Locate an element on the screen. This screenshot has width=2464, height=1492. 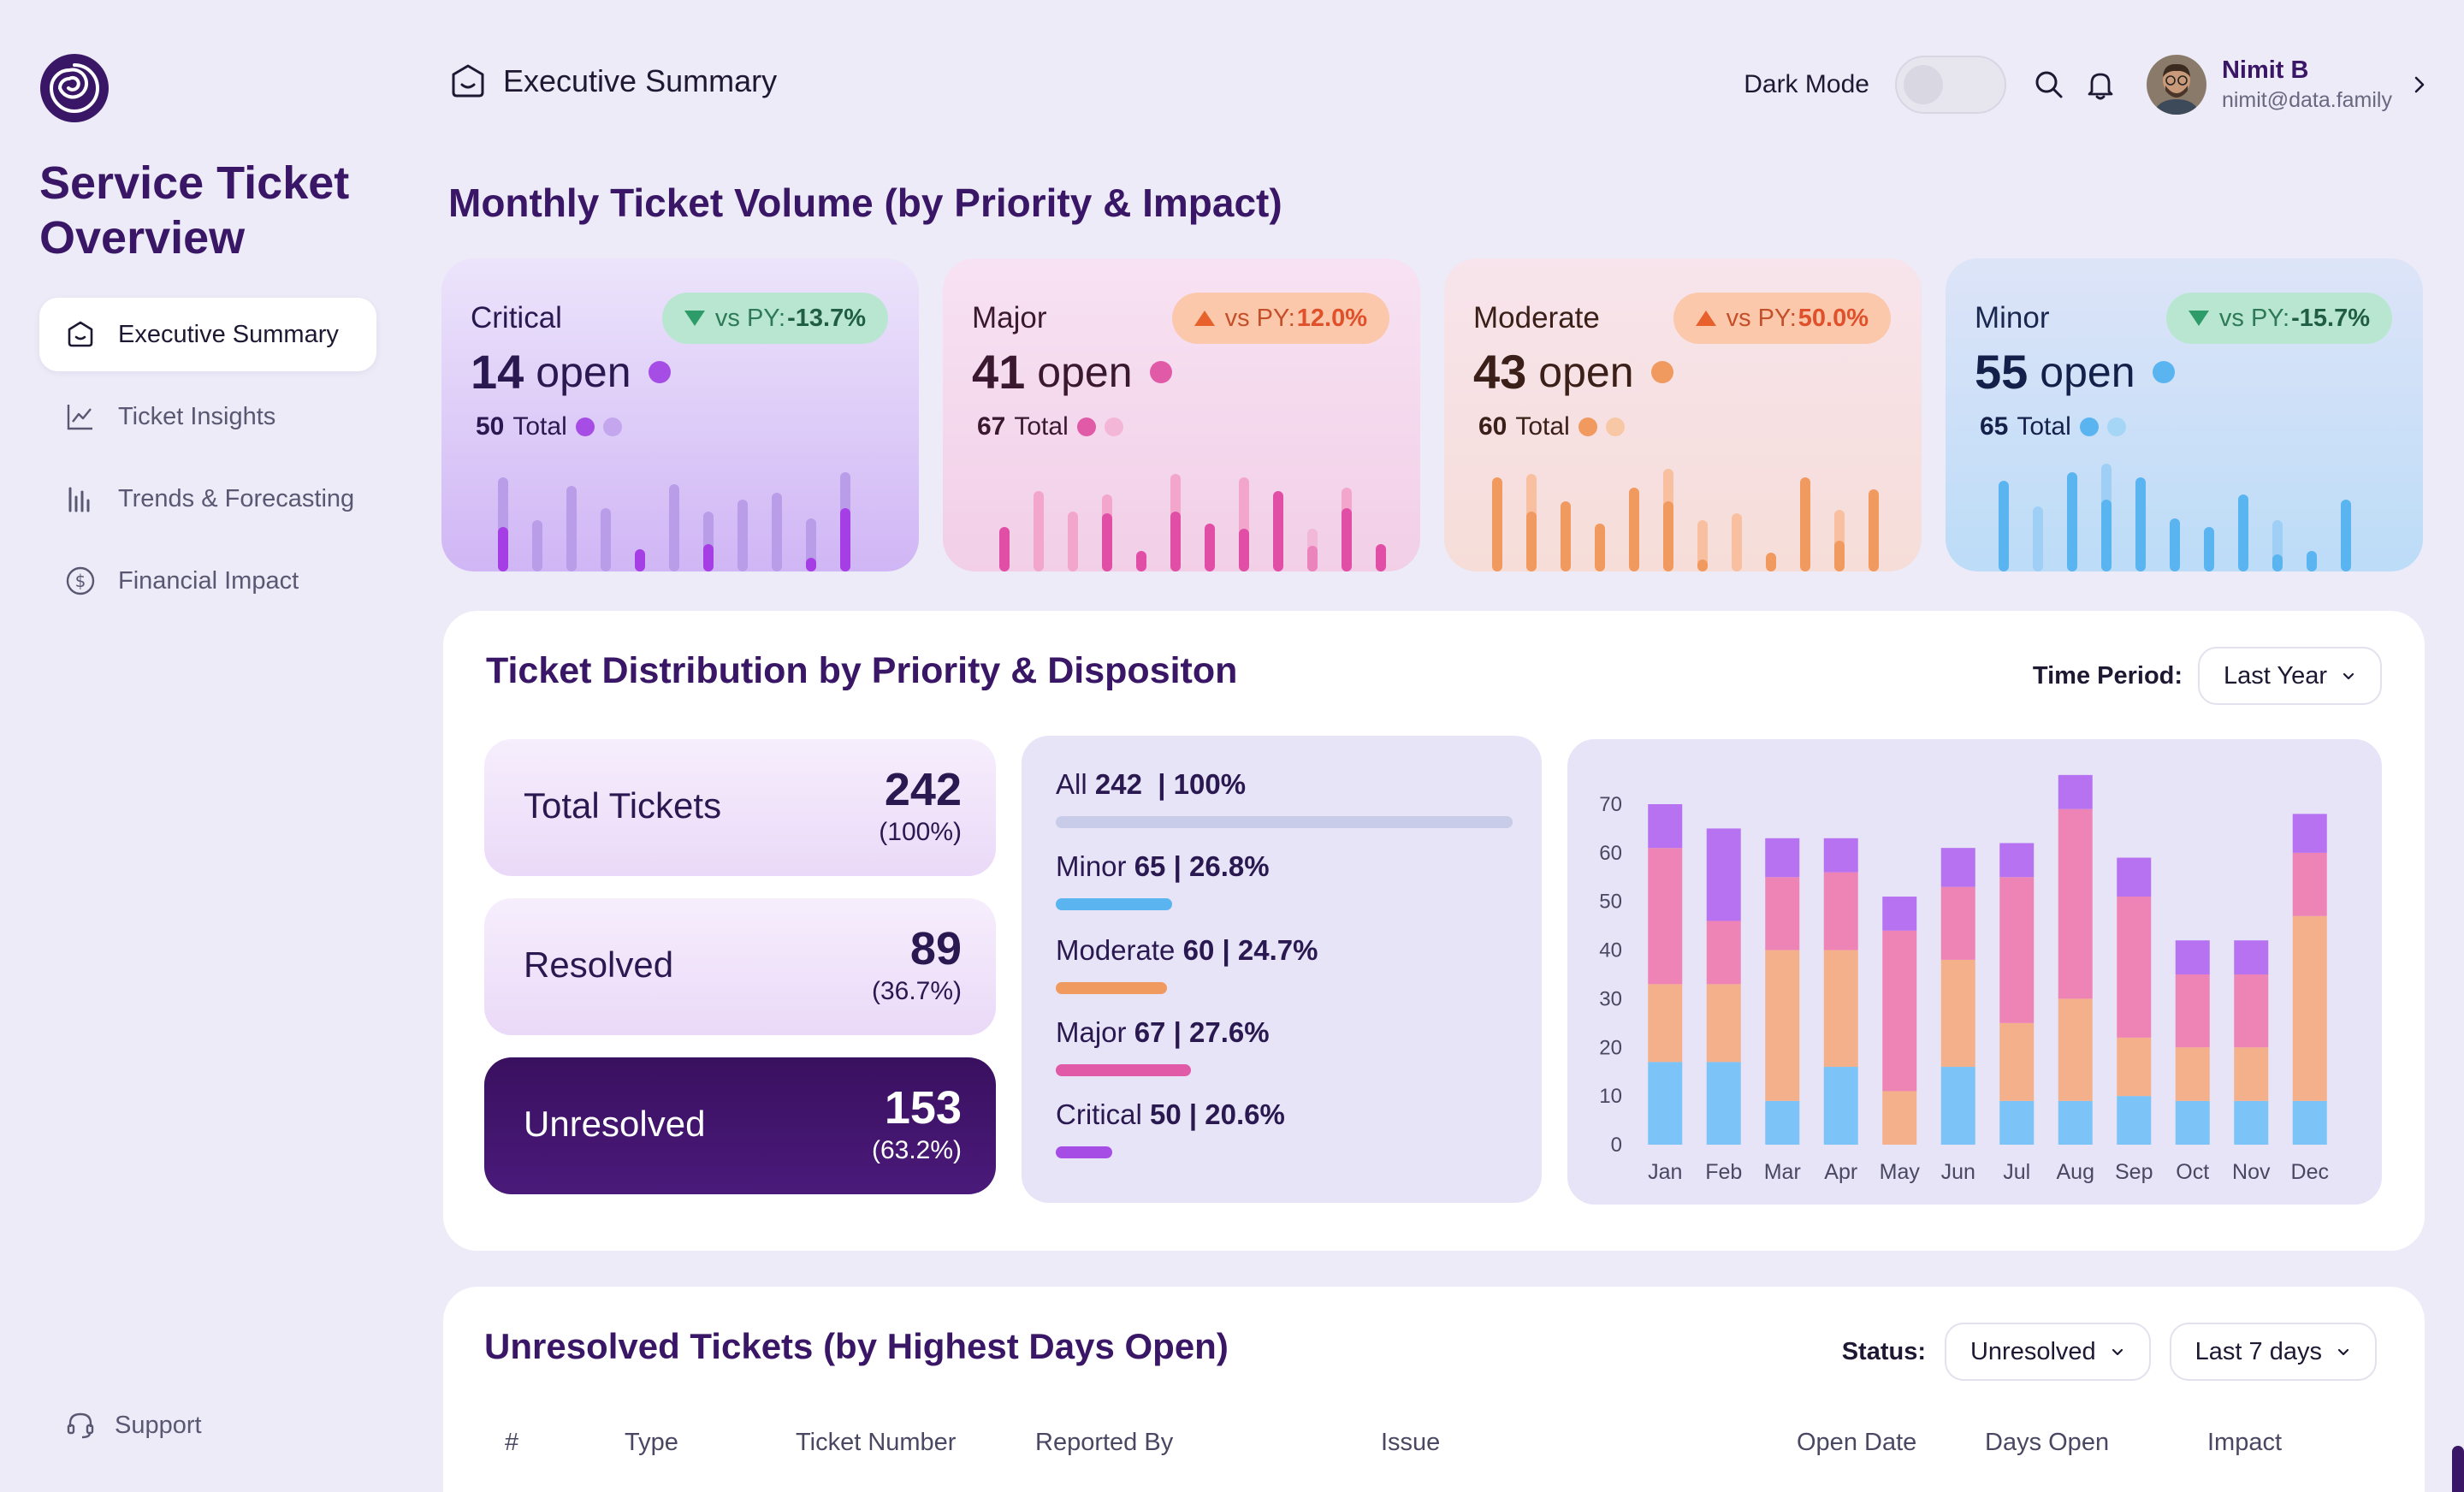
x-tick-label: Apr is located at coordinates (1840, 1172).